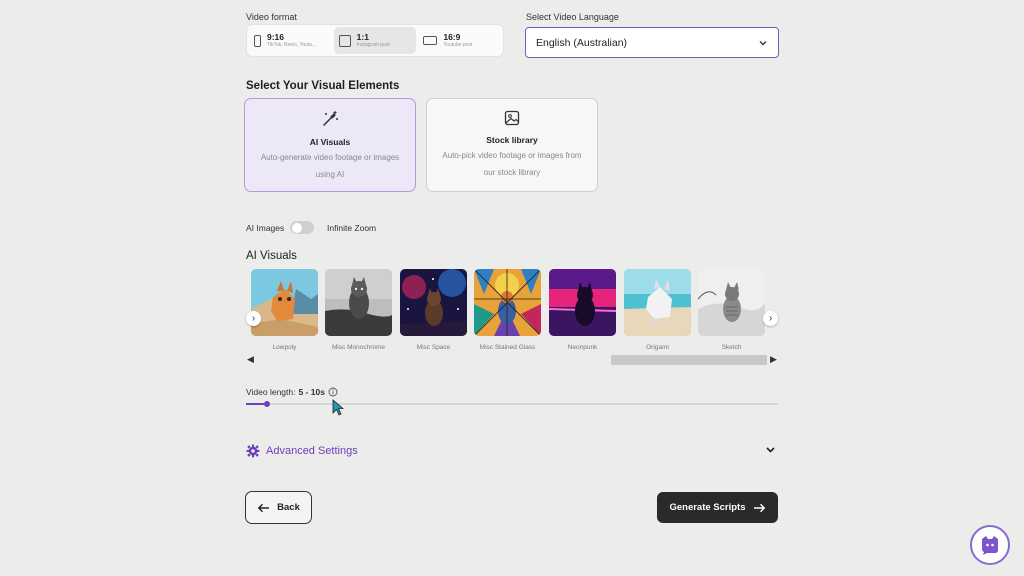 This screenshot has height=576, width=1024. What do you see at coordinates (582, 302) in the screenshot?
I see `style-thumb-neonpunk` at bounding box center [582, 302].